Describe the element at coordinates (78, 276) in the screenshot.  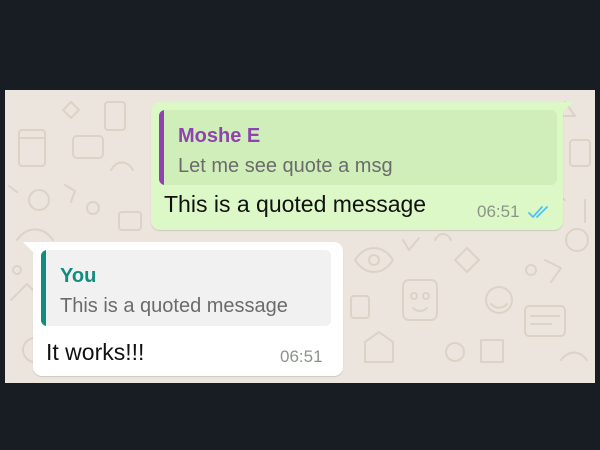
I see `quote-author: You` at that location.